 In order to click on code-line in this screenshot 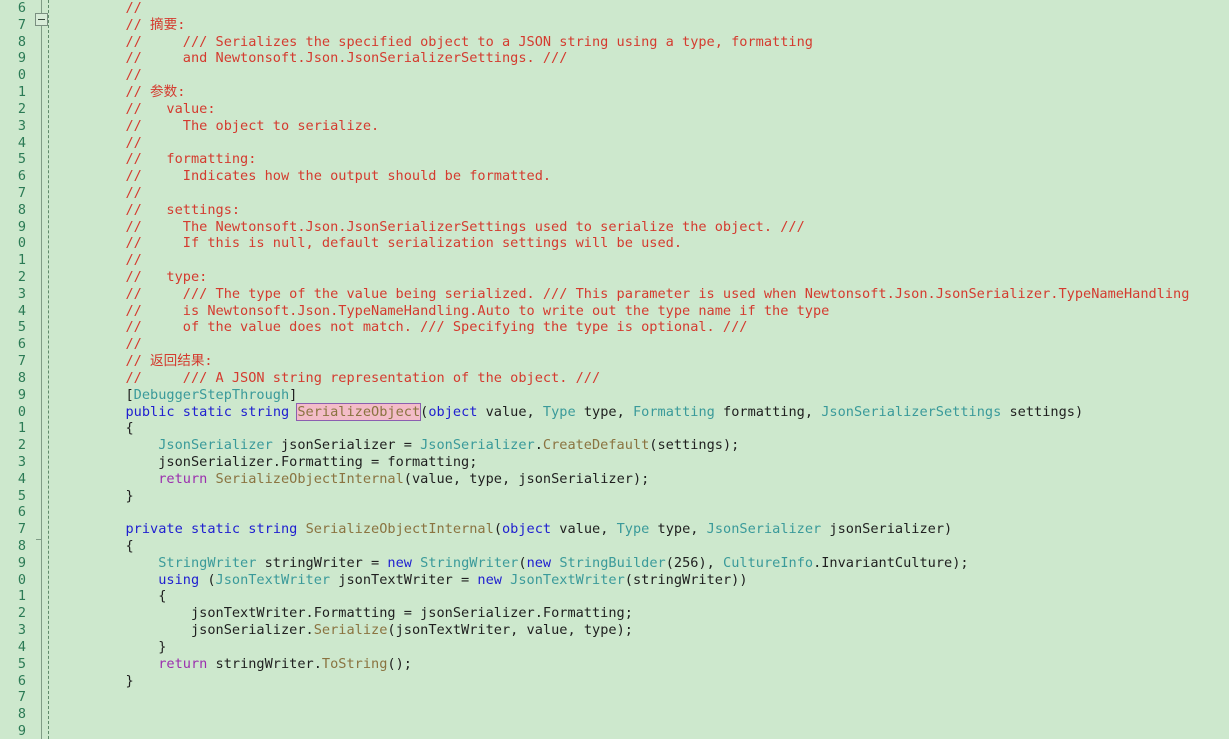, I will do `click(644, 512)`.